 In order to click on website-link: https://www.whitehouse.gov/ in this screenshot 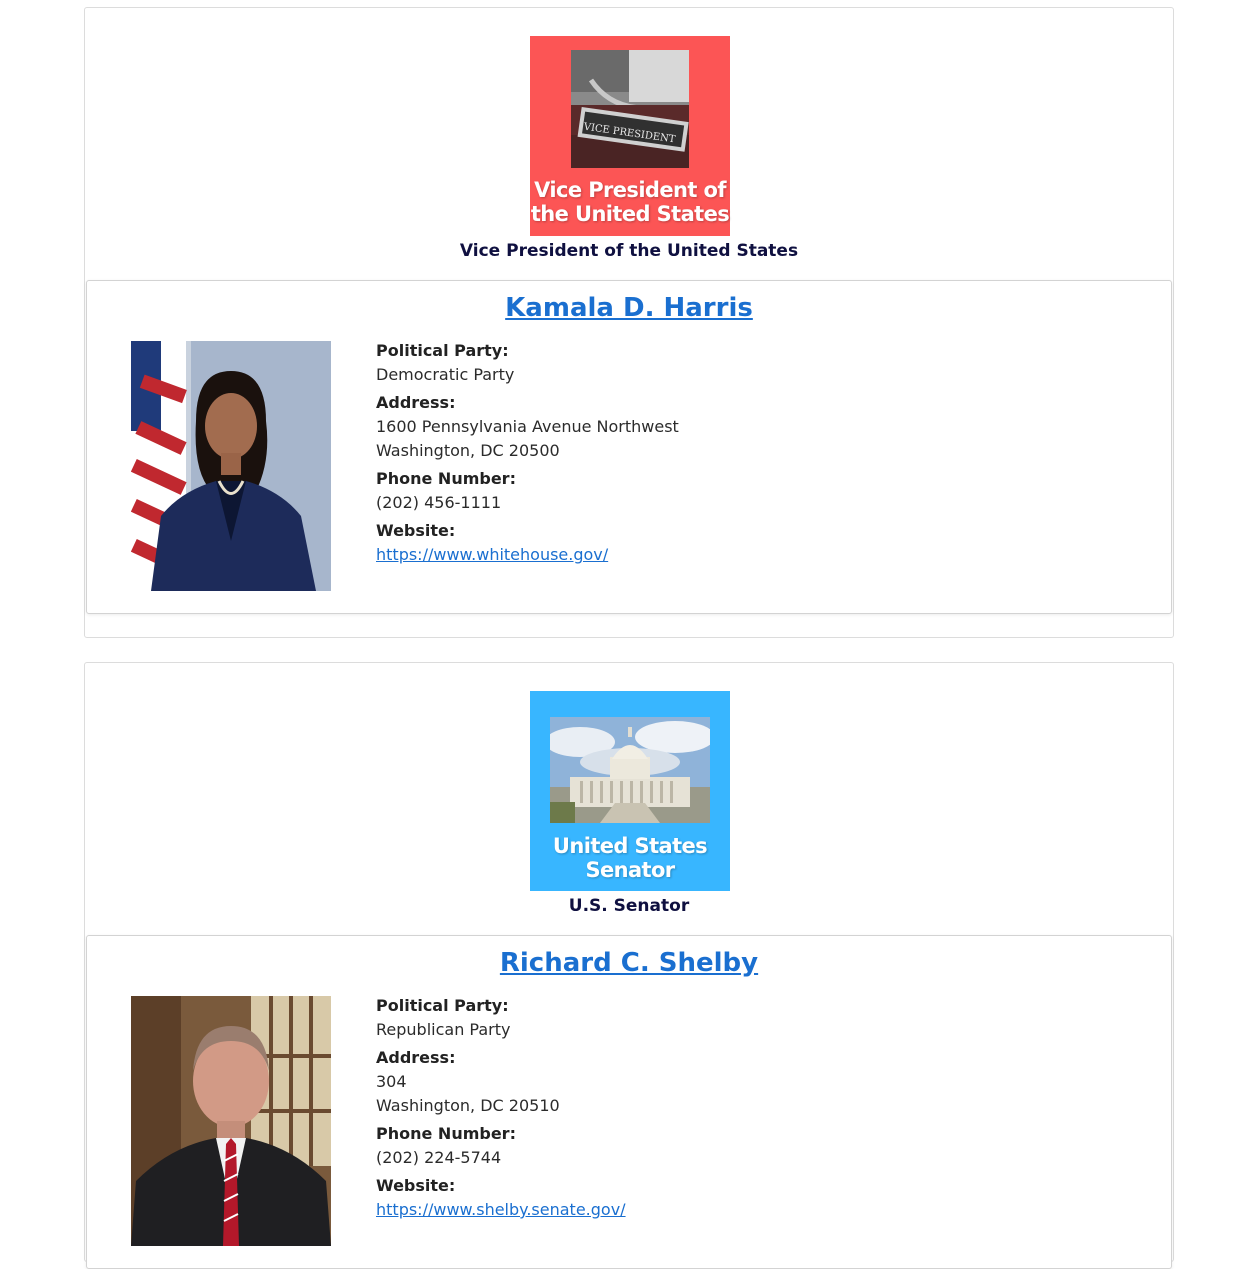, I will do `click(492, 554)`.